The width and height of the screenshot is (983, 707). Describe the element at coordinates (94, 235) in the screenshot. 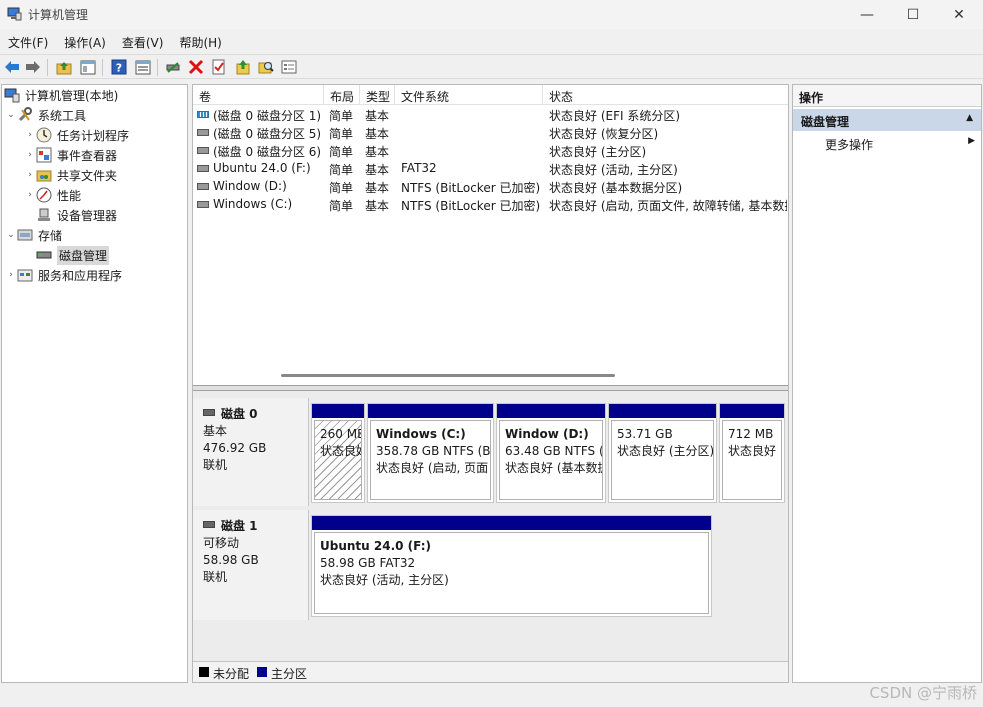

I see `tree-item-storage: ⌄ 存储` at that location.